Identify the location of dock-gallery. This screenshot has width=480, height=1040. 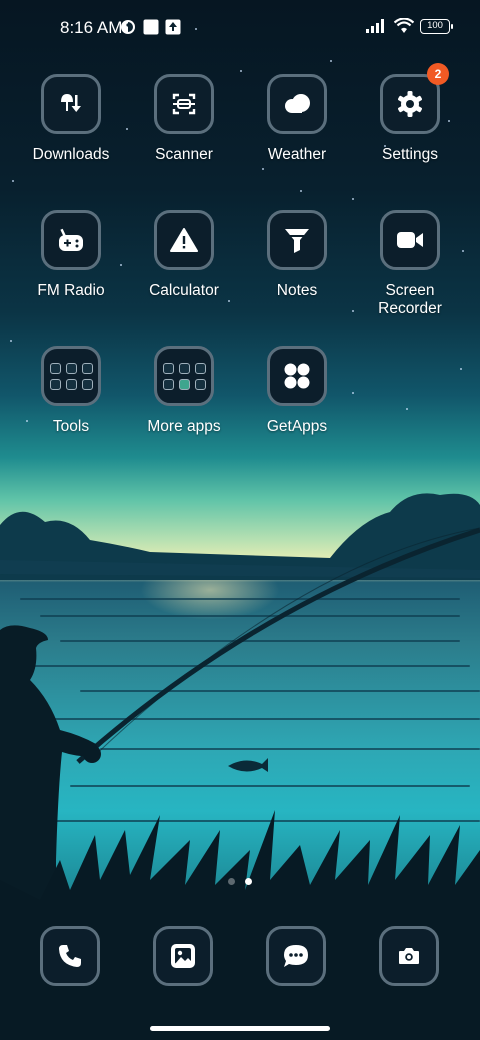
(183, 956).